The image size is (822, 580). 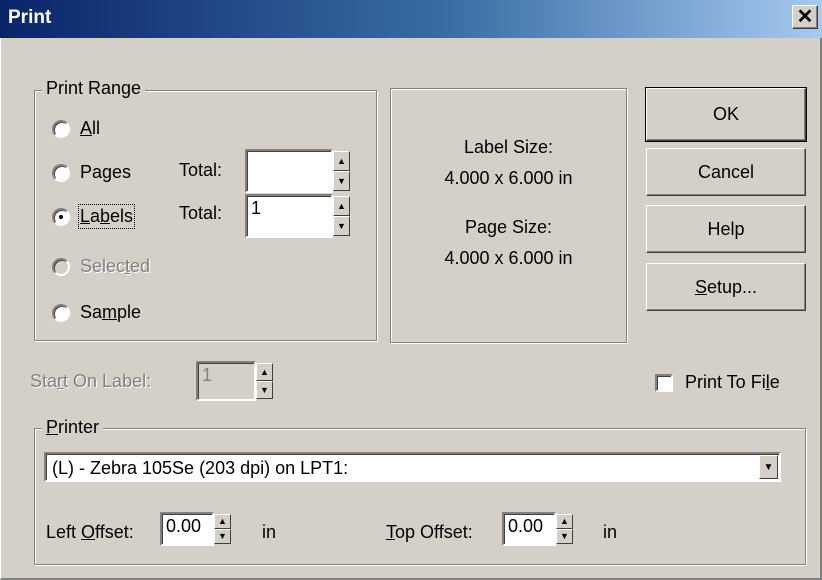 What do you see at coordinates (226, 381) in the screenshot?
I see `start-on-label-input: 1` at bounding box center [226, 381].